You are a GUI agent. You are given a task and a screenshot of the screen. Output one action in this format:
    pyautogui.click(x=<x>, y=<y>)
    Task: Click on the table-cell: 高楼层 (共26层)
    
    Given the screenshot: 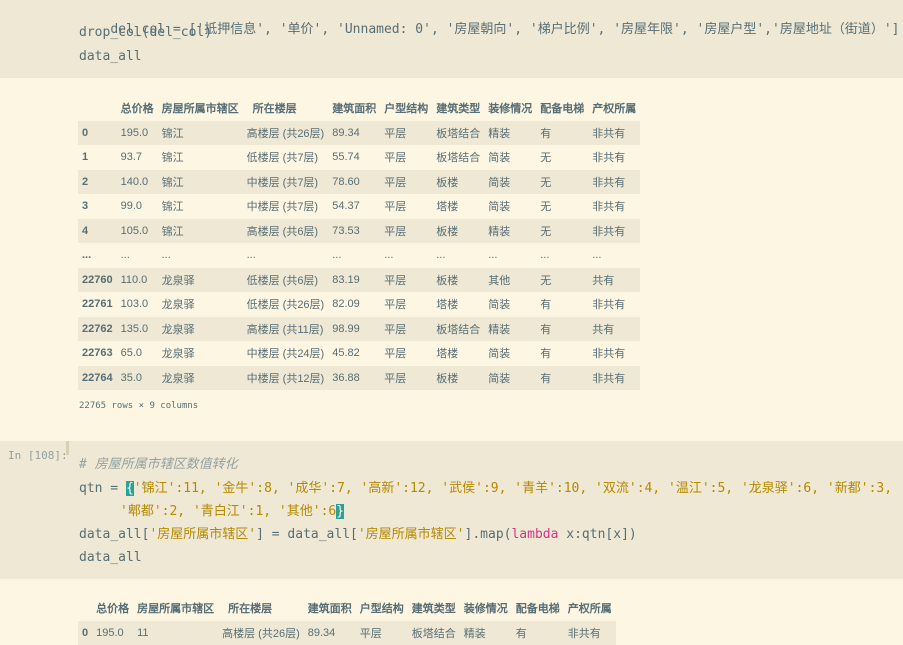 What is the action you would take?
    pyautogui.click(x=261, y=633)
    